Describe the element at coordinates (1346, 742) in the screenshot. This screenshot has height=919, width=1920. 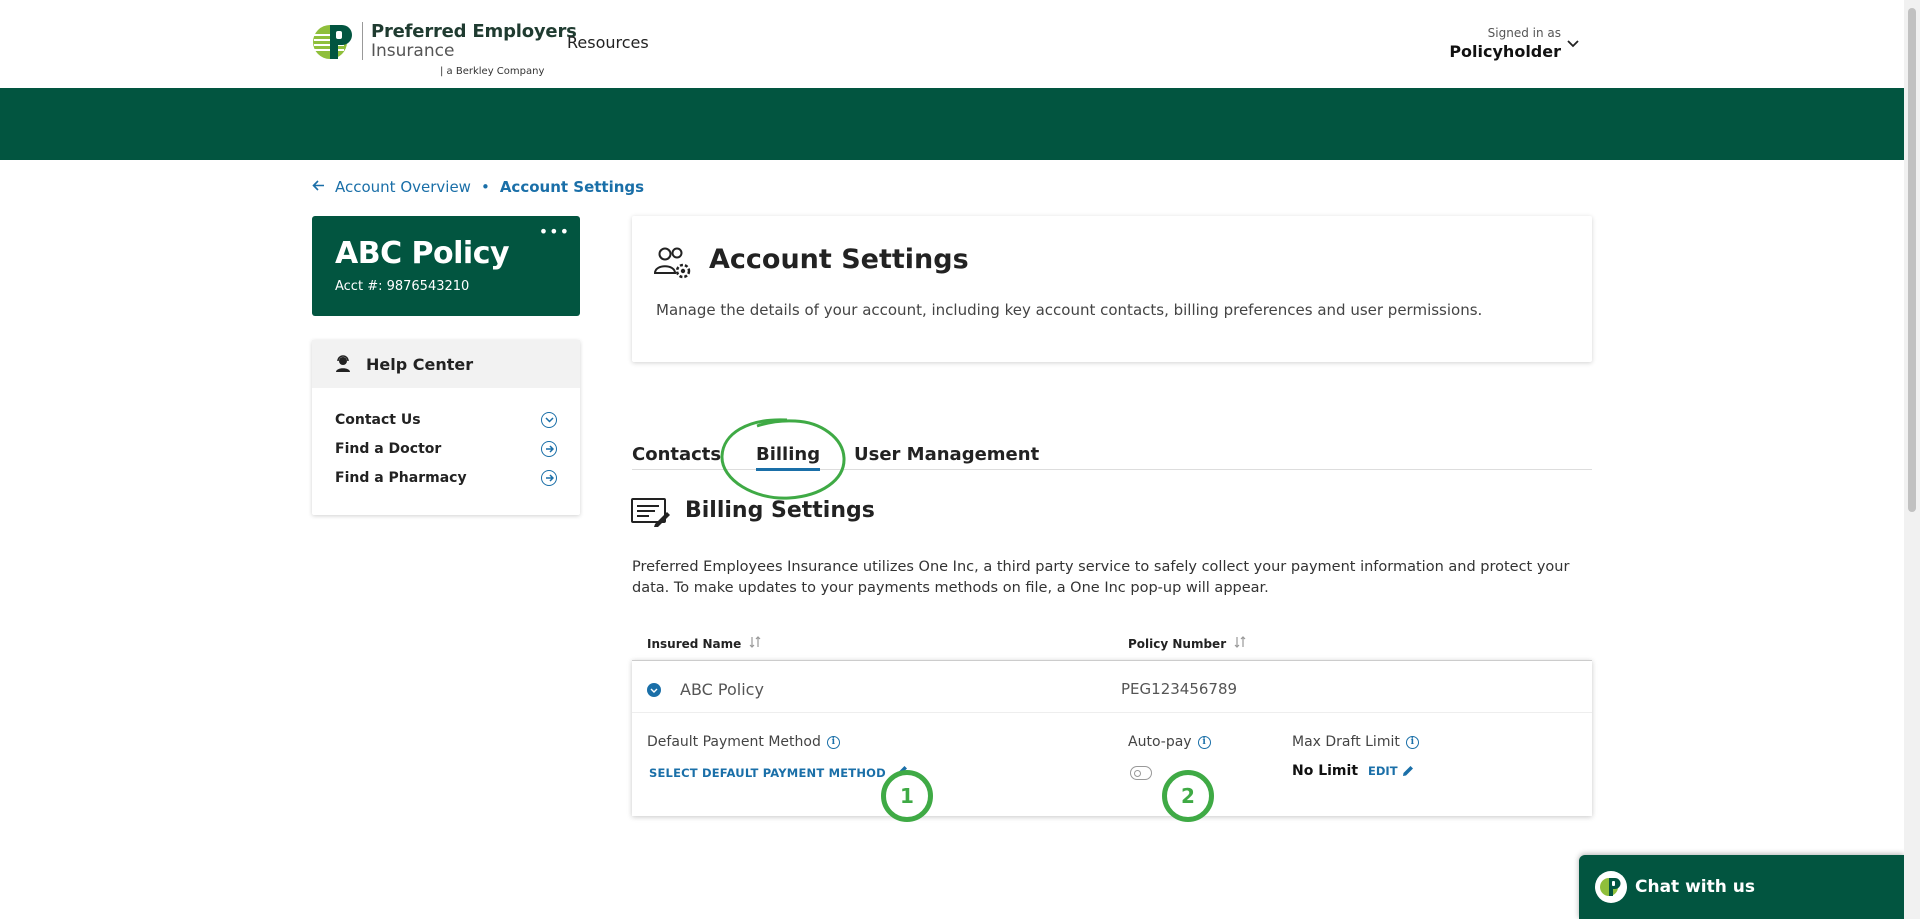
I see `max-draft-label-text: Max Draft Limit` at that location.